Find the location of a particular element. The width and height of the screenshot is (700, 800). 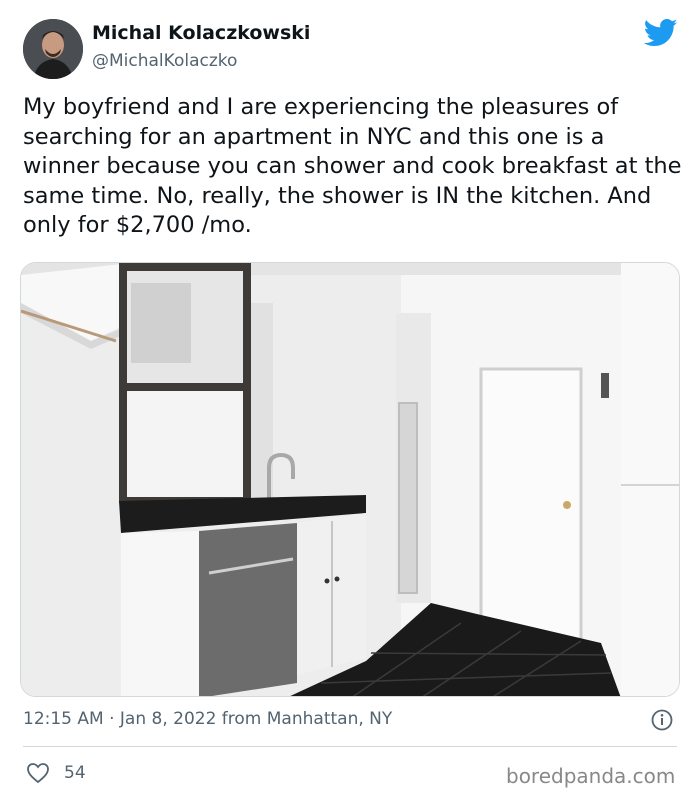

avatar-photo is located at coordinates (53, 49).